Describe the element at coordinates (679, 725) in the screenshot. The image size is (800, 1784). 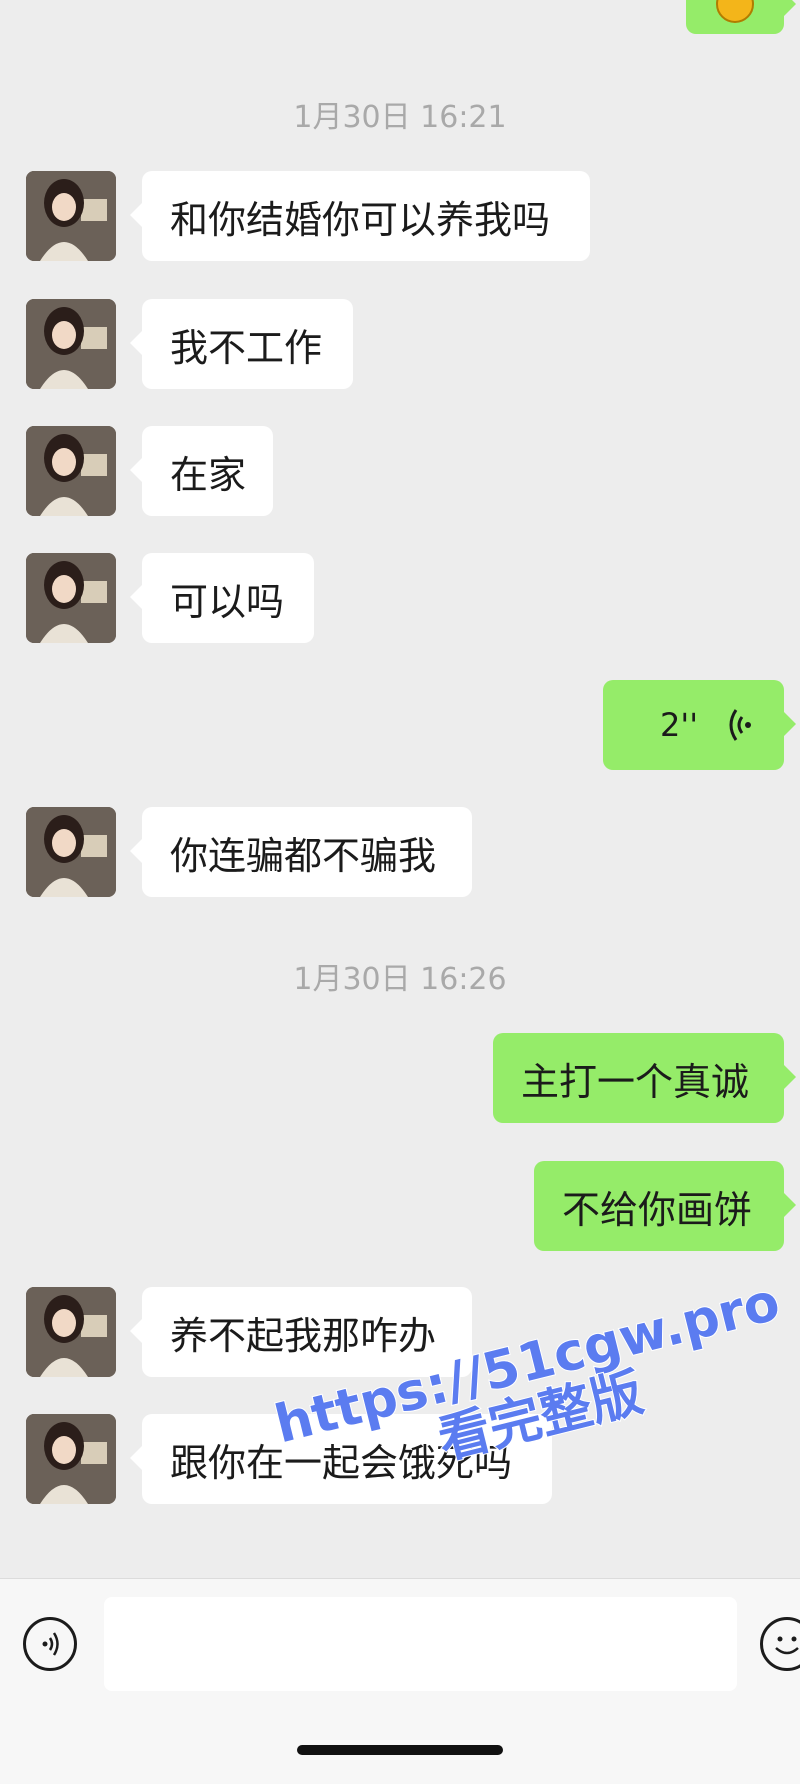
I see `voice-duration: 2''` at that location.